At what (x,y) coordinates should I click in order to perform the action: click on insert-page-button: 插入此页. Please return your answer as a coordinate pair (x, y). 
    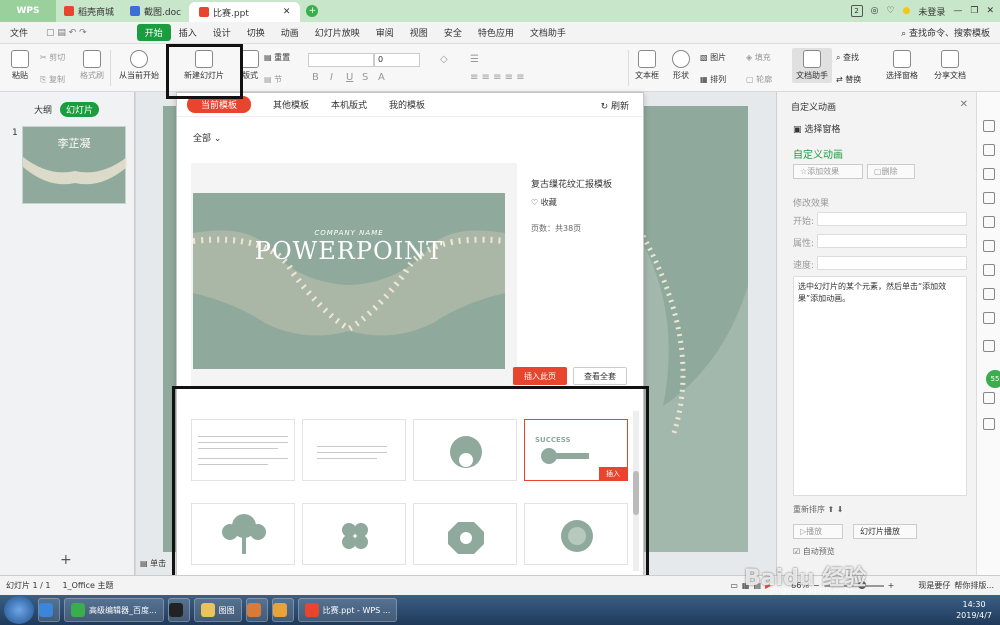
    Looking at the image, I should click on (540, 376).